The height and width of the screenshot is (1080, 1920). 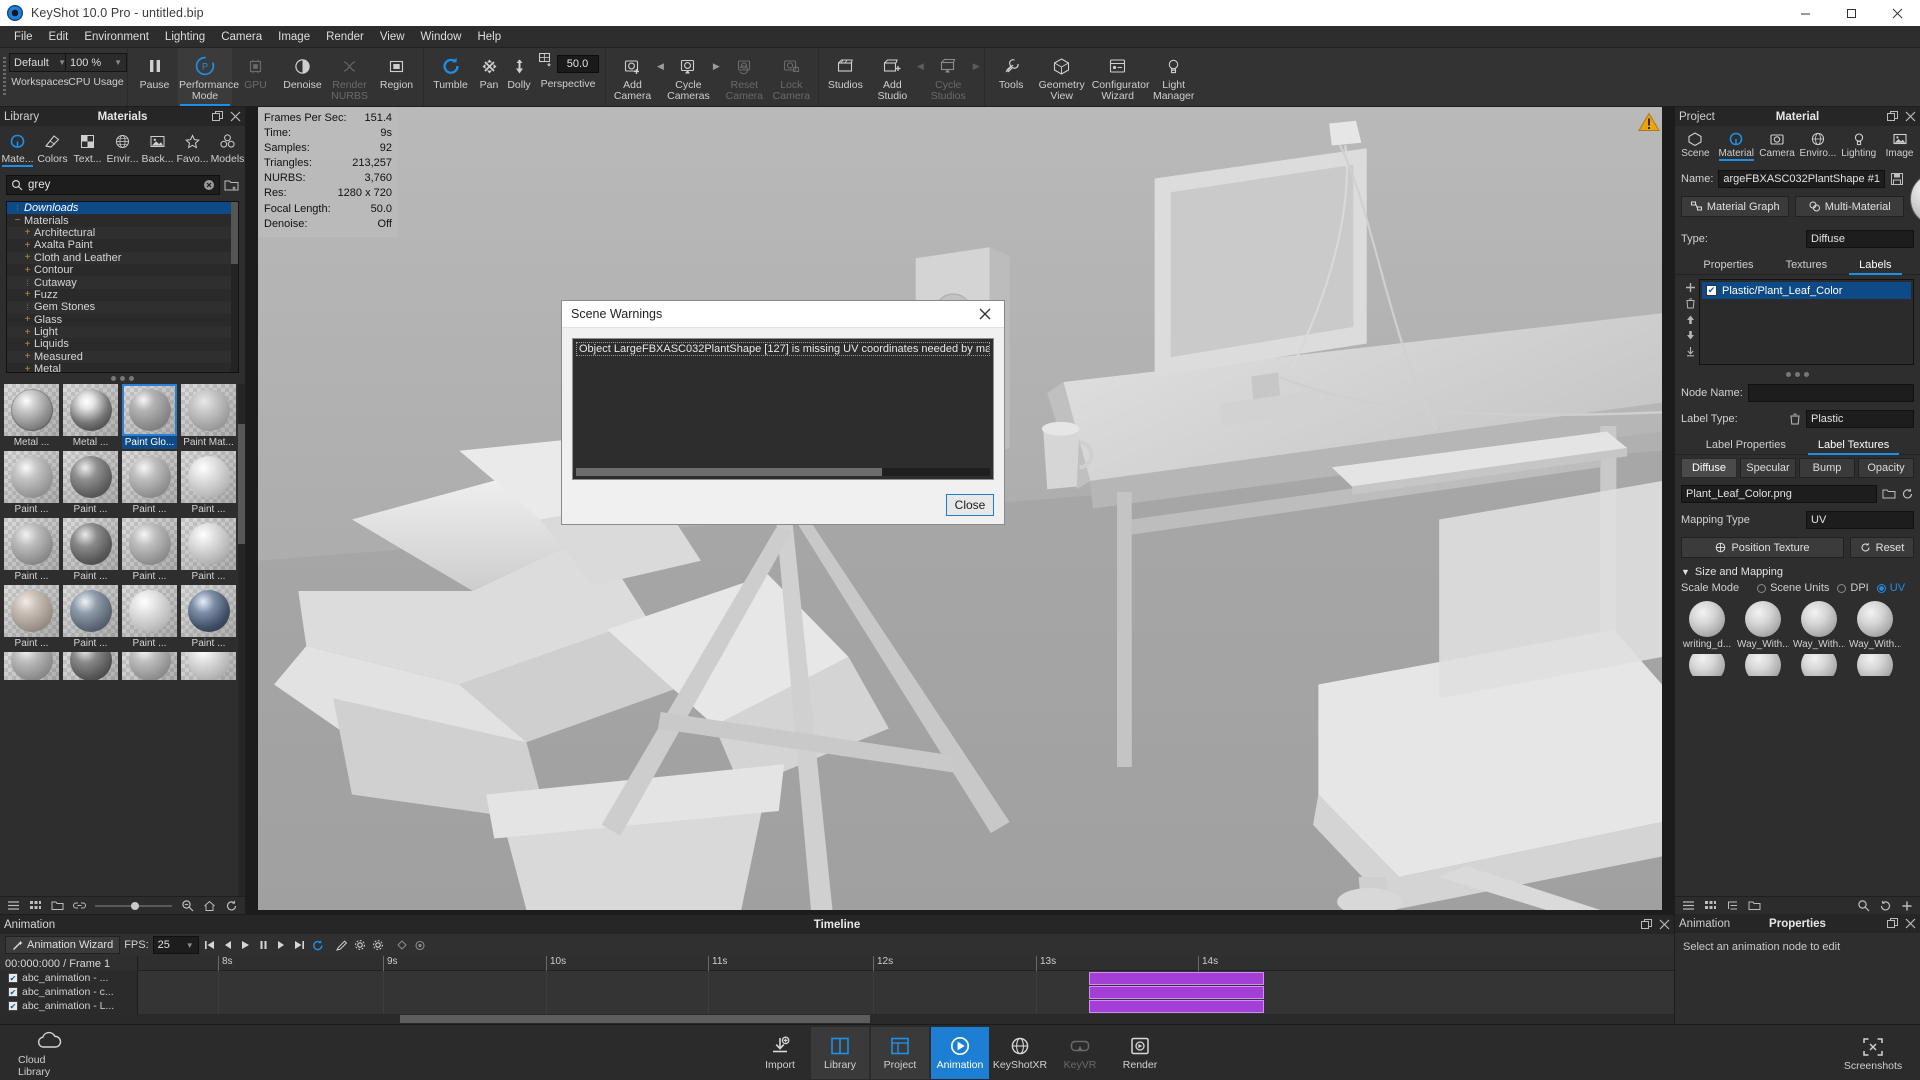 What do you see at coordinates (122, 257) in the screenshot?
I see `tree-item-cloth-and-leather: + Cloth and Leather` at bounding box center [122, 257].